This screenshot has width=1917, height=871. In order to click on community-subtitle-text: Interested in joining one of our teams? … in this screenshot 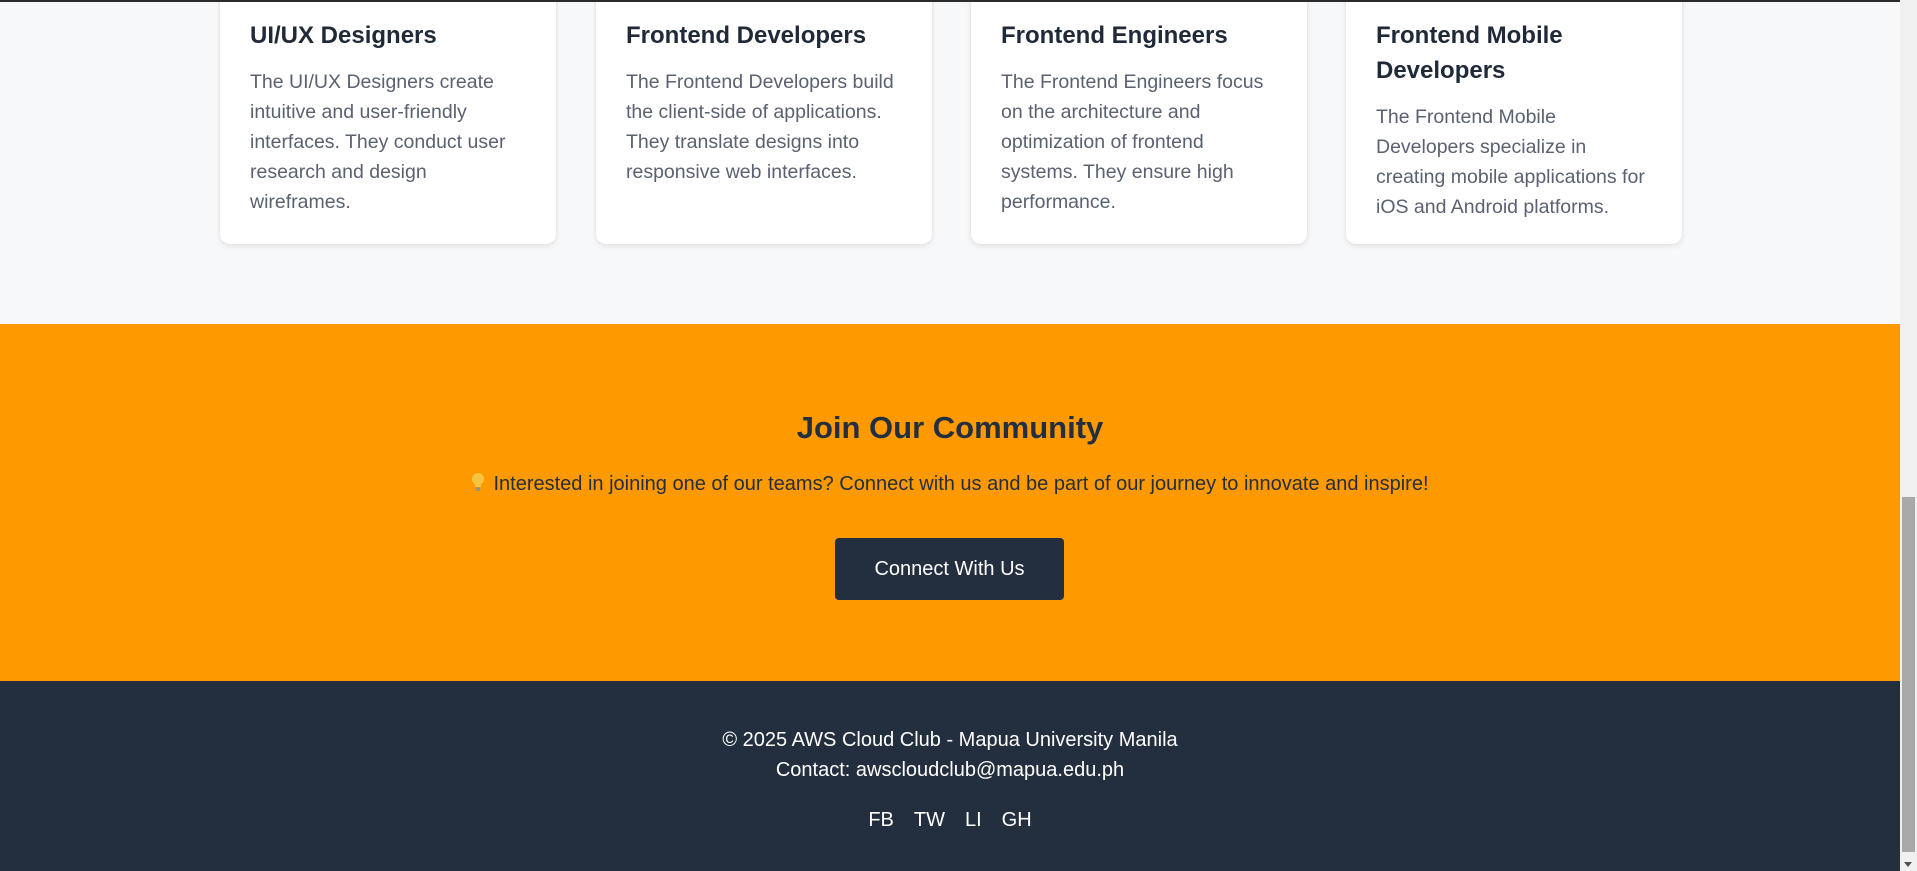, I will do `click(961, 484)`.